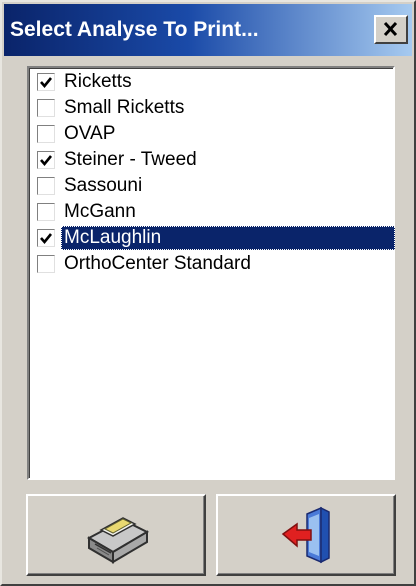 The height and width of the screenshot is (586, 416). I want to click on list-item-small-ricketts: Small Ricketts, so click(213, 108).